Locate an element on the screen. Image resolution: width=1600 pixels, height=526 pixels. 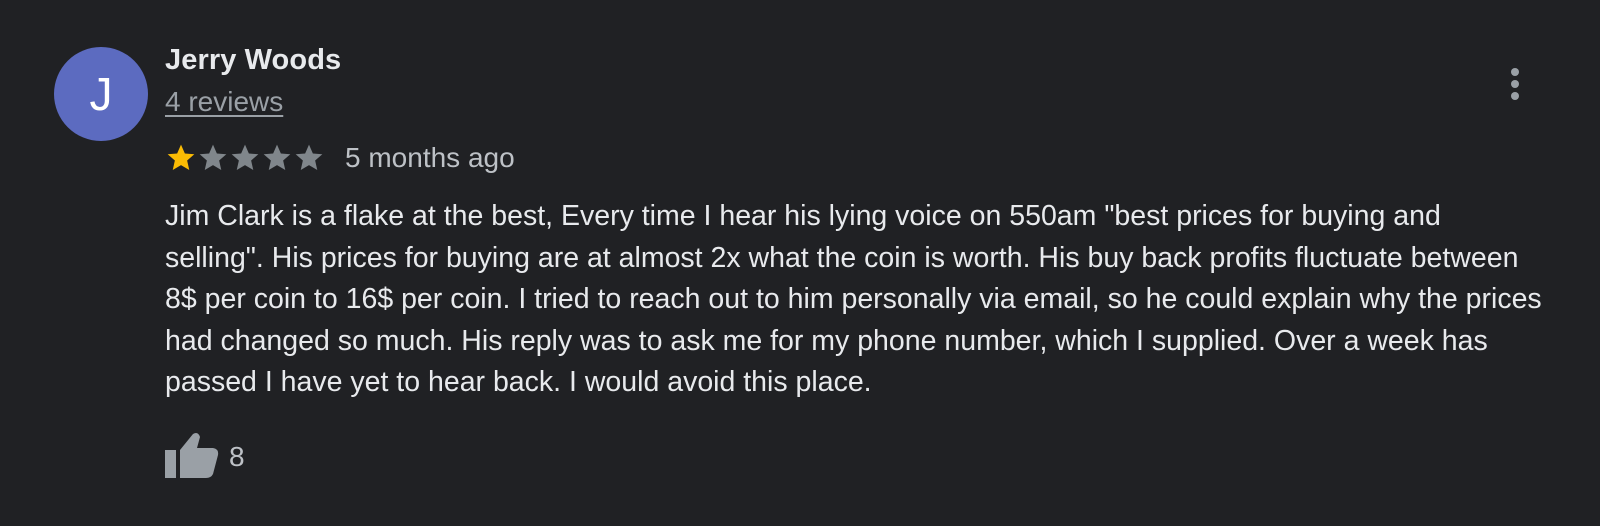
review-time: 5 months ago is located at coordinates (430, 157).